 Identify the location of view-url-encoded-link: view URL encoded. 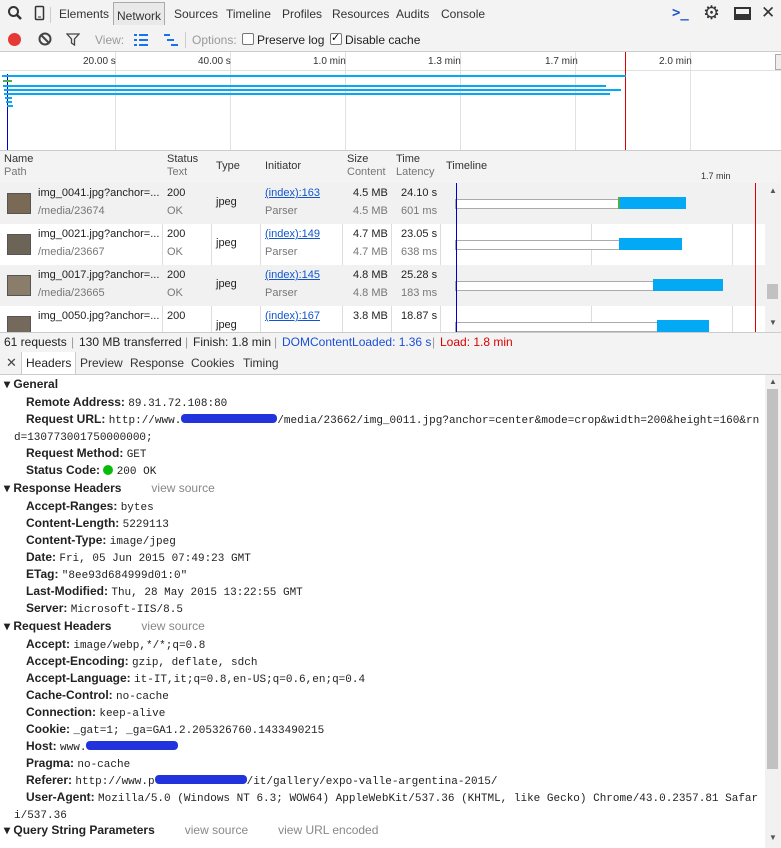
(328, 830).